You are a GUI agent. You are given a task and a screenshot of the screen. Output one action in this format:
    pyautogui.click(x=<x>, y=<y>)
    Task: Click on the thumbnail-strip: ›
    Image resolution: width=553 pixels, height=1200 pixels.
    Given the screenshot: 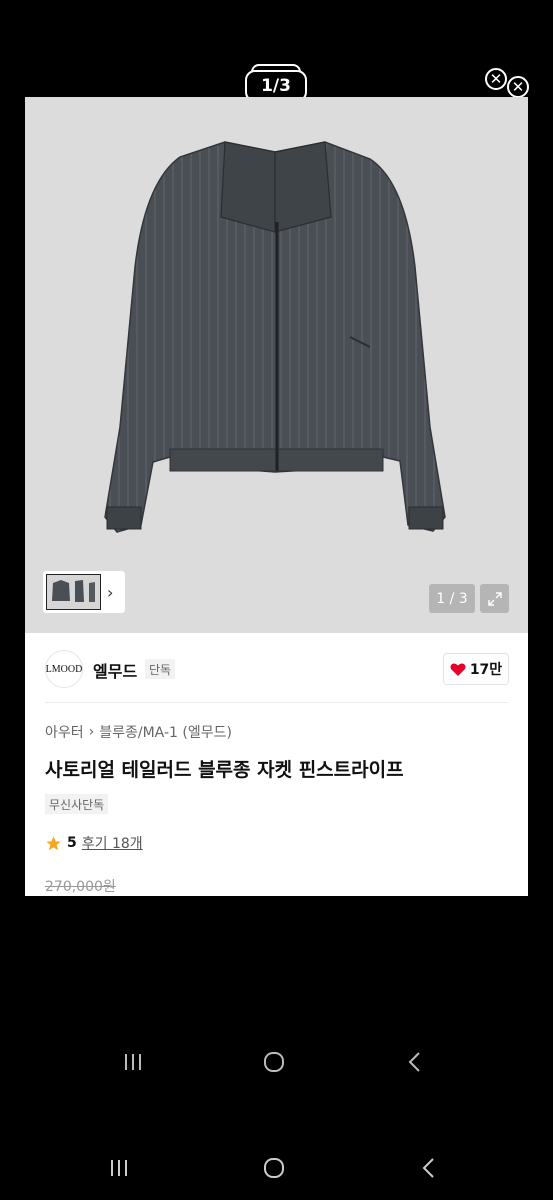 What is the action you would take?
    pyautogui.click(x=84, y=592)
    